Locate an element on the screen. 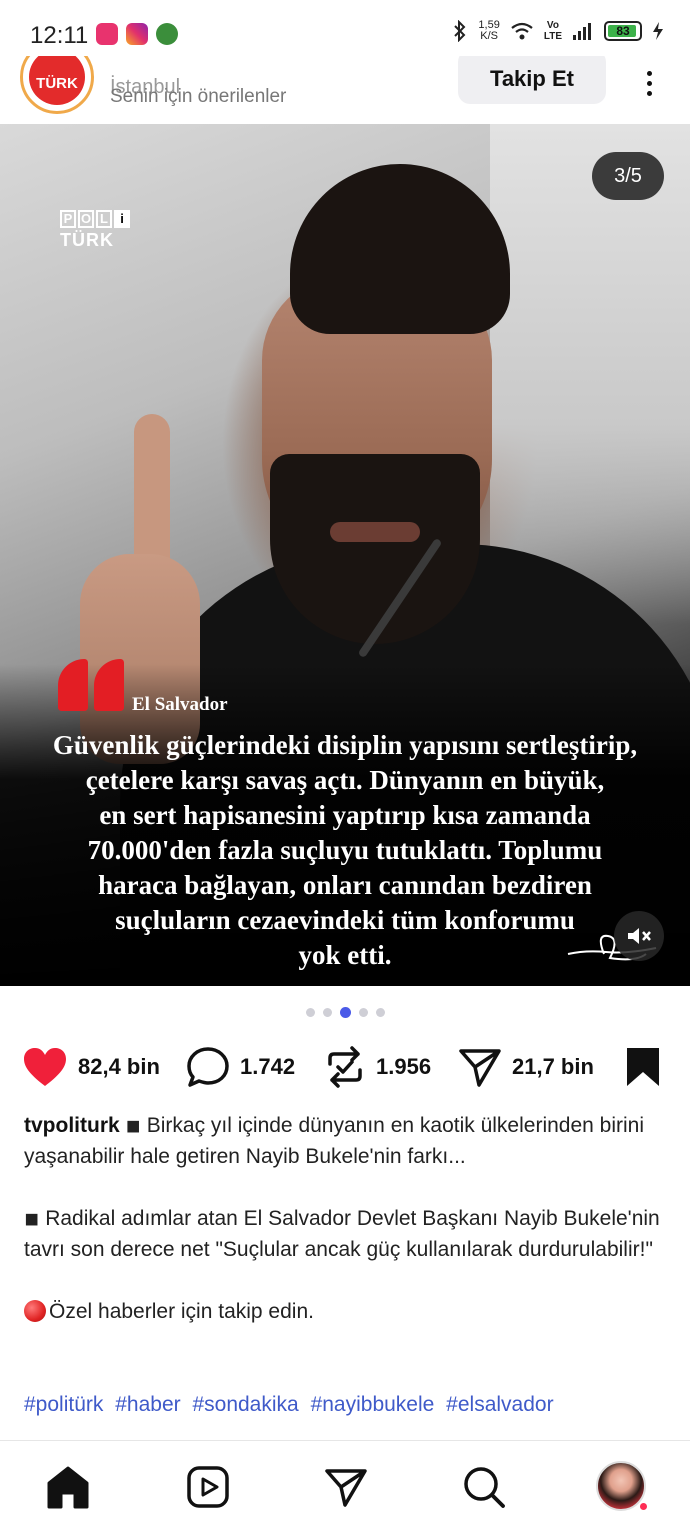  repost-action: 1.956 is located at coordinates (377, 1067).